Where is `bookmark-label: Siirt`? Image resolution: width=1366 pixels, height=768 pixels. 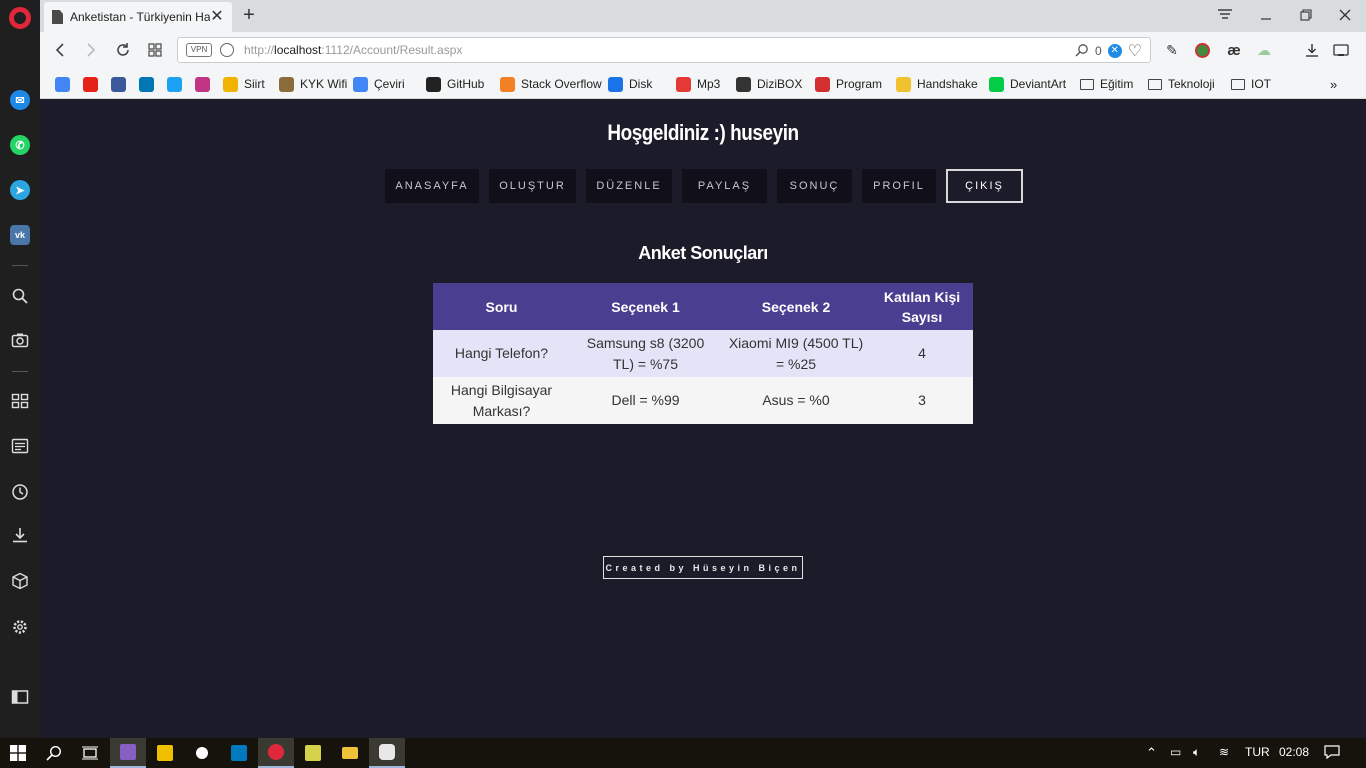 bookmark-label: Siirt is located at coordinates (254, 84).